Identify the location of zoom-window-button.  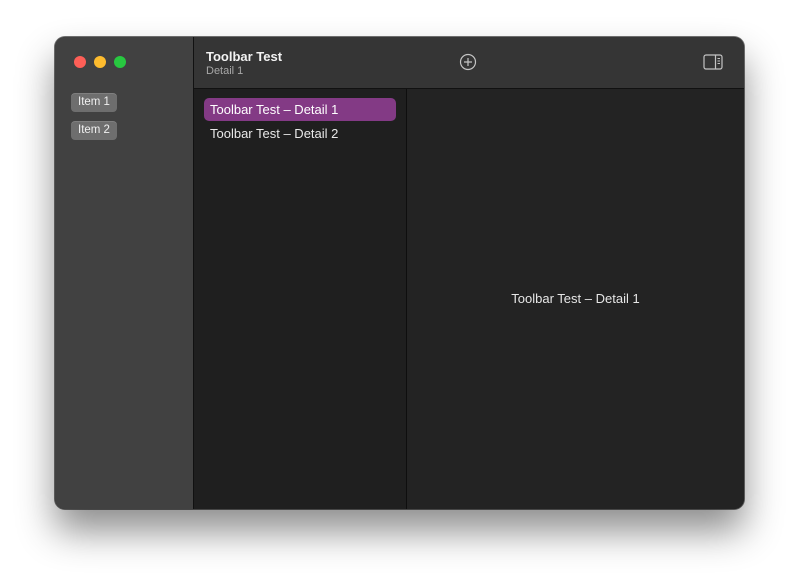
(120, 62).